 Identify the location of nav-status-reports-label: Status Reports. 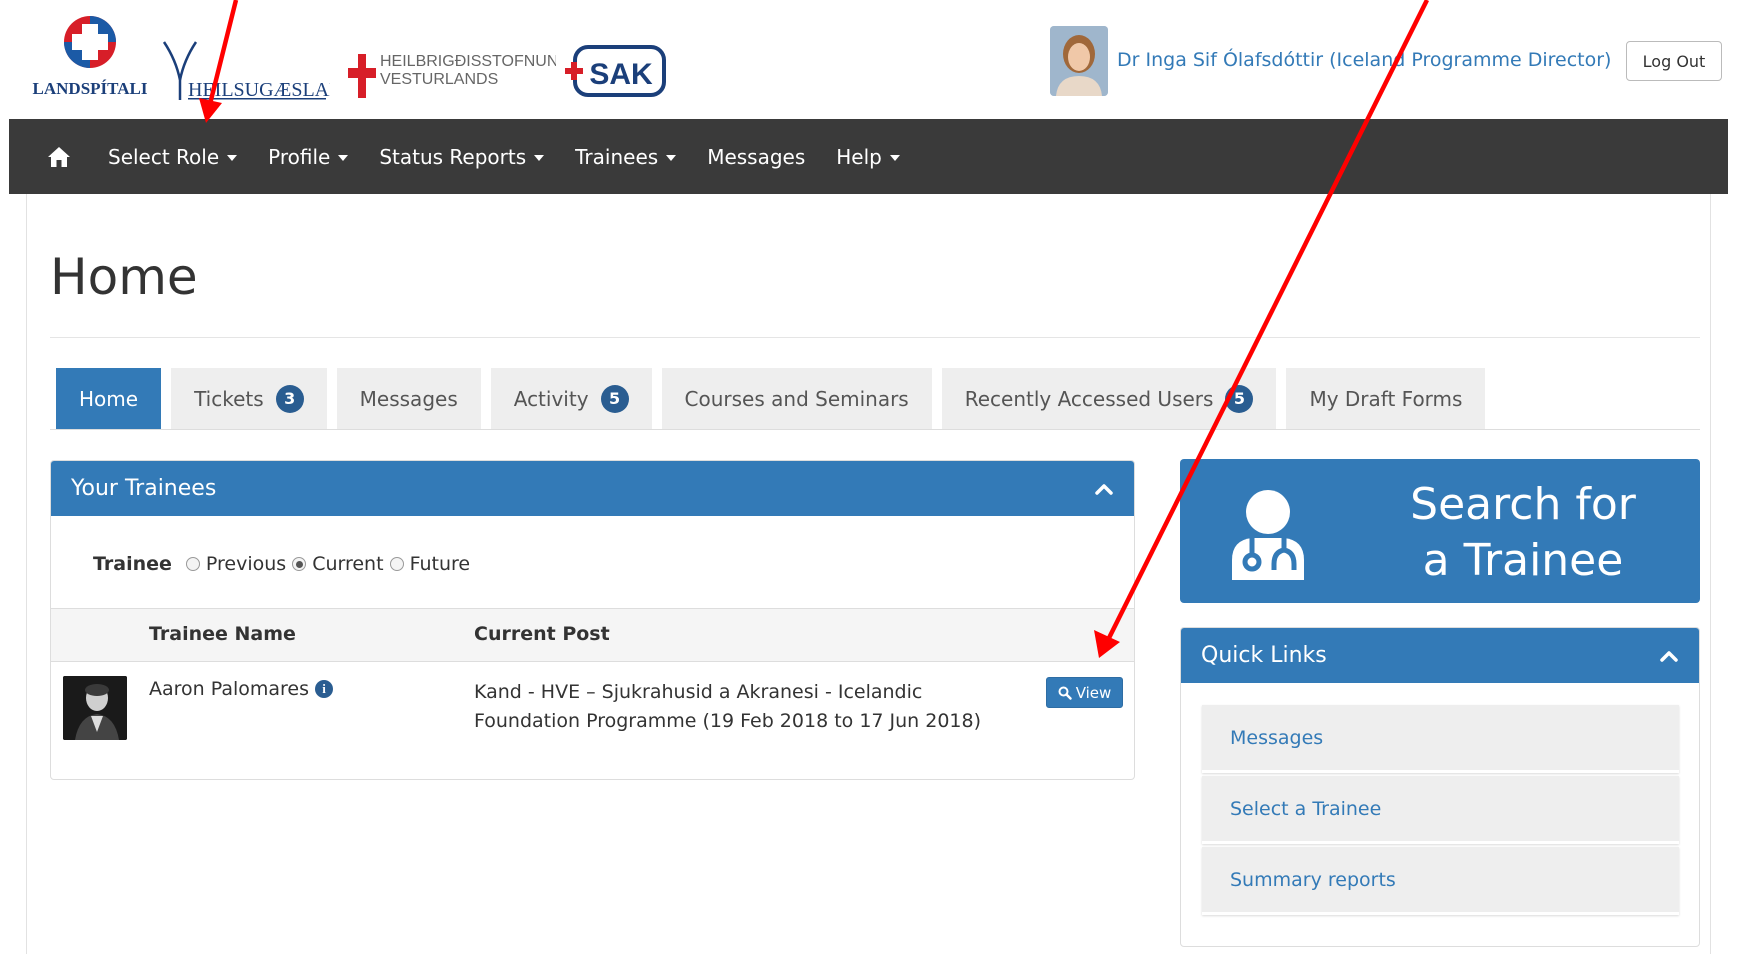
(453, 156).